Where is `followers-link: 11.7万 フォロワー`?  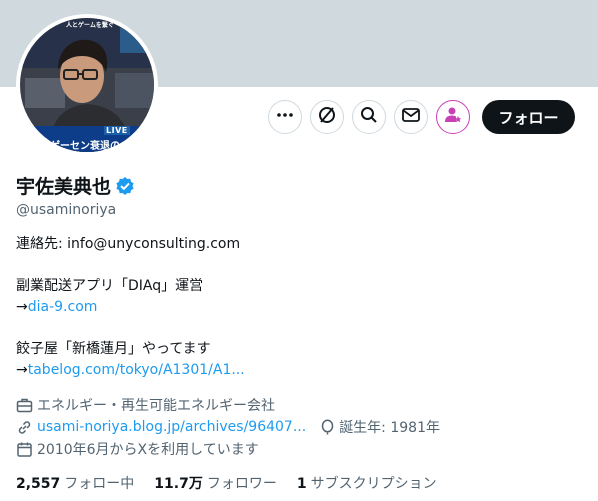 followers-link: 11.7万 フォロワー is located at coordinates (215, 483).